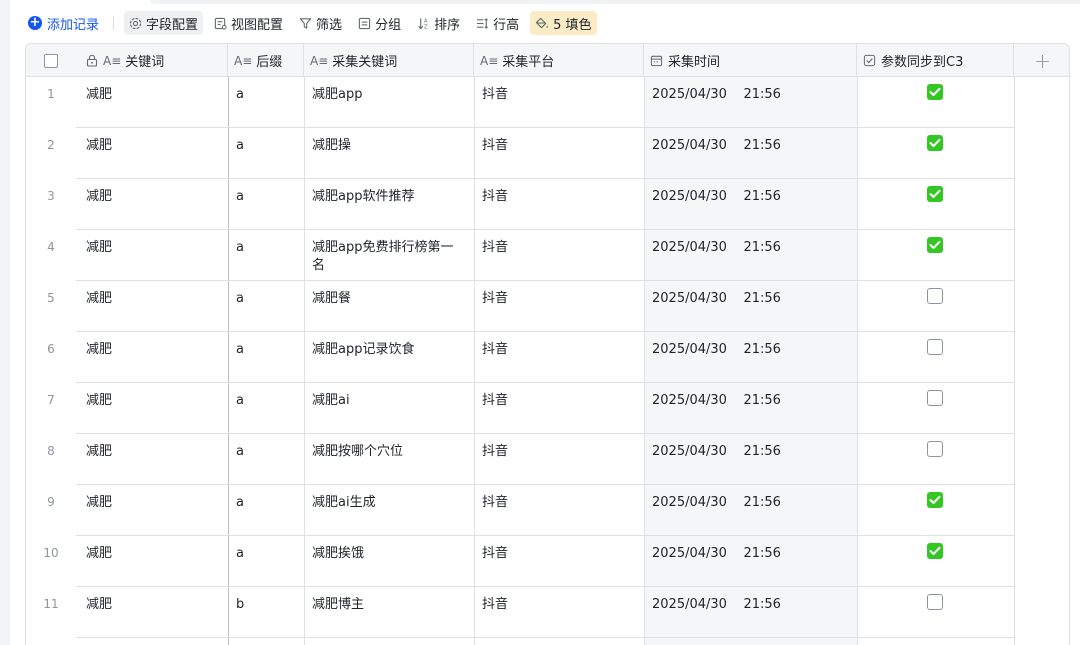 This screenshot has height=645, width=1080. What do you see at coordinates (70, 23) in the screenshot?
I see `add-record-button: + 添加记录` at bounding box center [70, 23].